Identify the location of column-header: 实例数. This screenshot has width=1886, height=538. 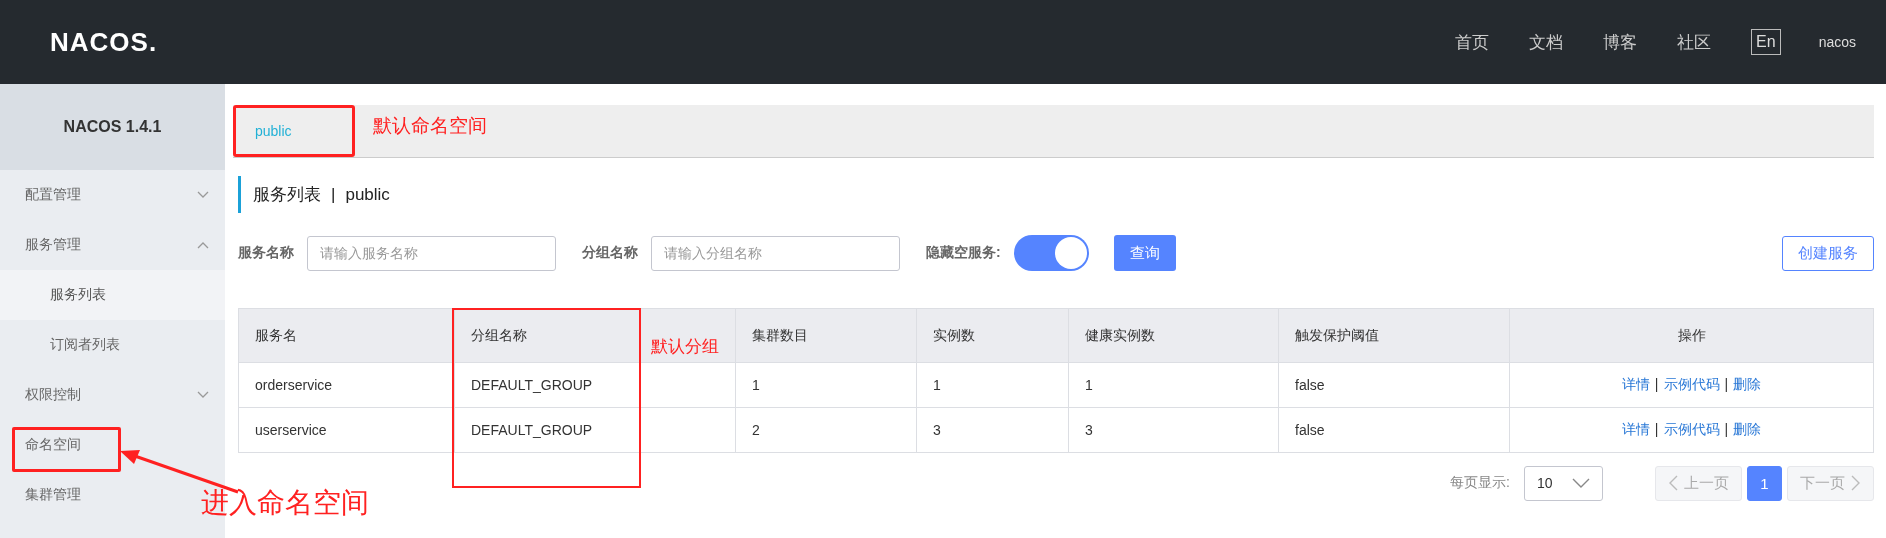
(992, 335).